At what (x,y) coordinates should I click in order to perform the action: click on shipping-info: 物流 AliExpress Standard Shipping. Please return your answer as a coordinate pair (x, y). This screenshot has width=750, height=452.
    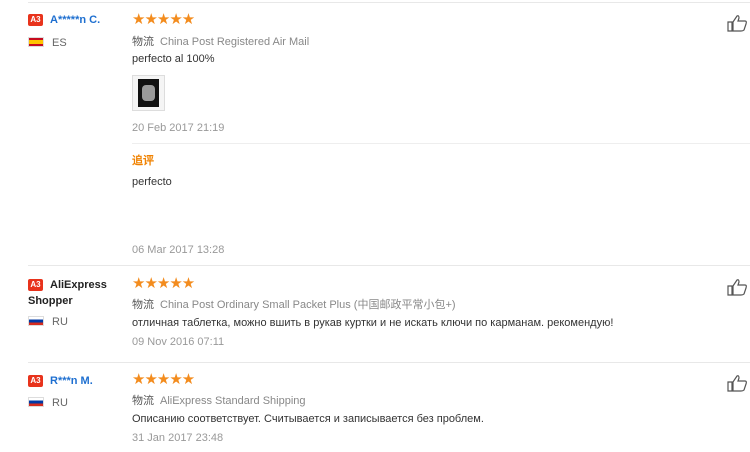
    Looking at the image, I should click on (219, 400).